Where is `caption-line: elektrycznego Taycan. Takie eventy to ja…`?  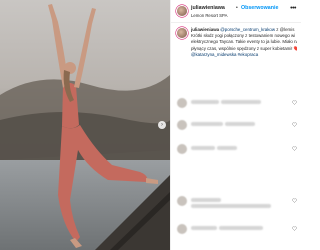
caption-line: elektrycznego Taycan. Takie eventy to ja… is located at coordinates (244, 42).